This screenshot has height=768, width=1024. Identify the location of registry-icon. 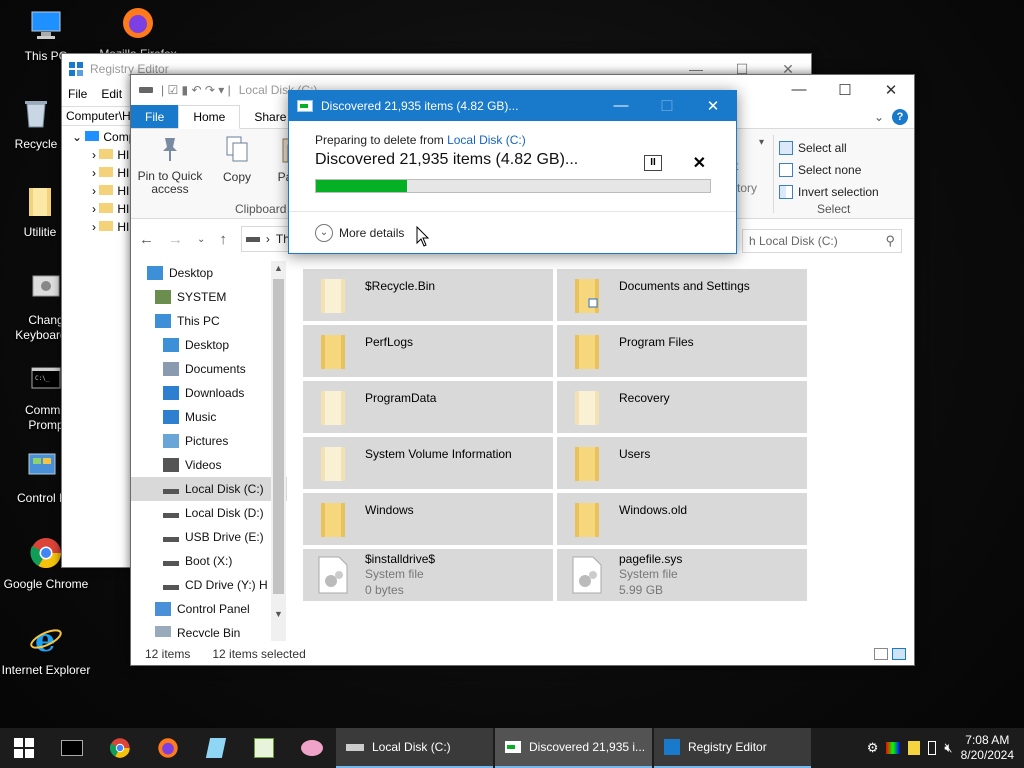
(76, 69).